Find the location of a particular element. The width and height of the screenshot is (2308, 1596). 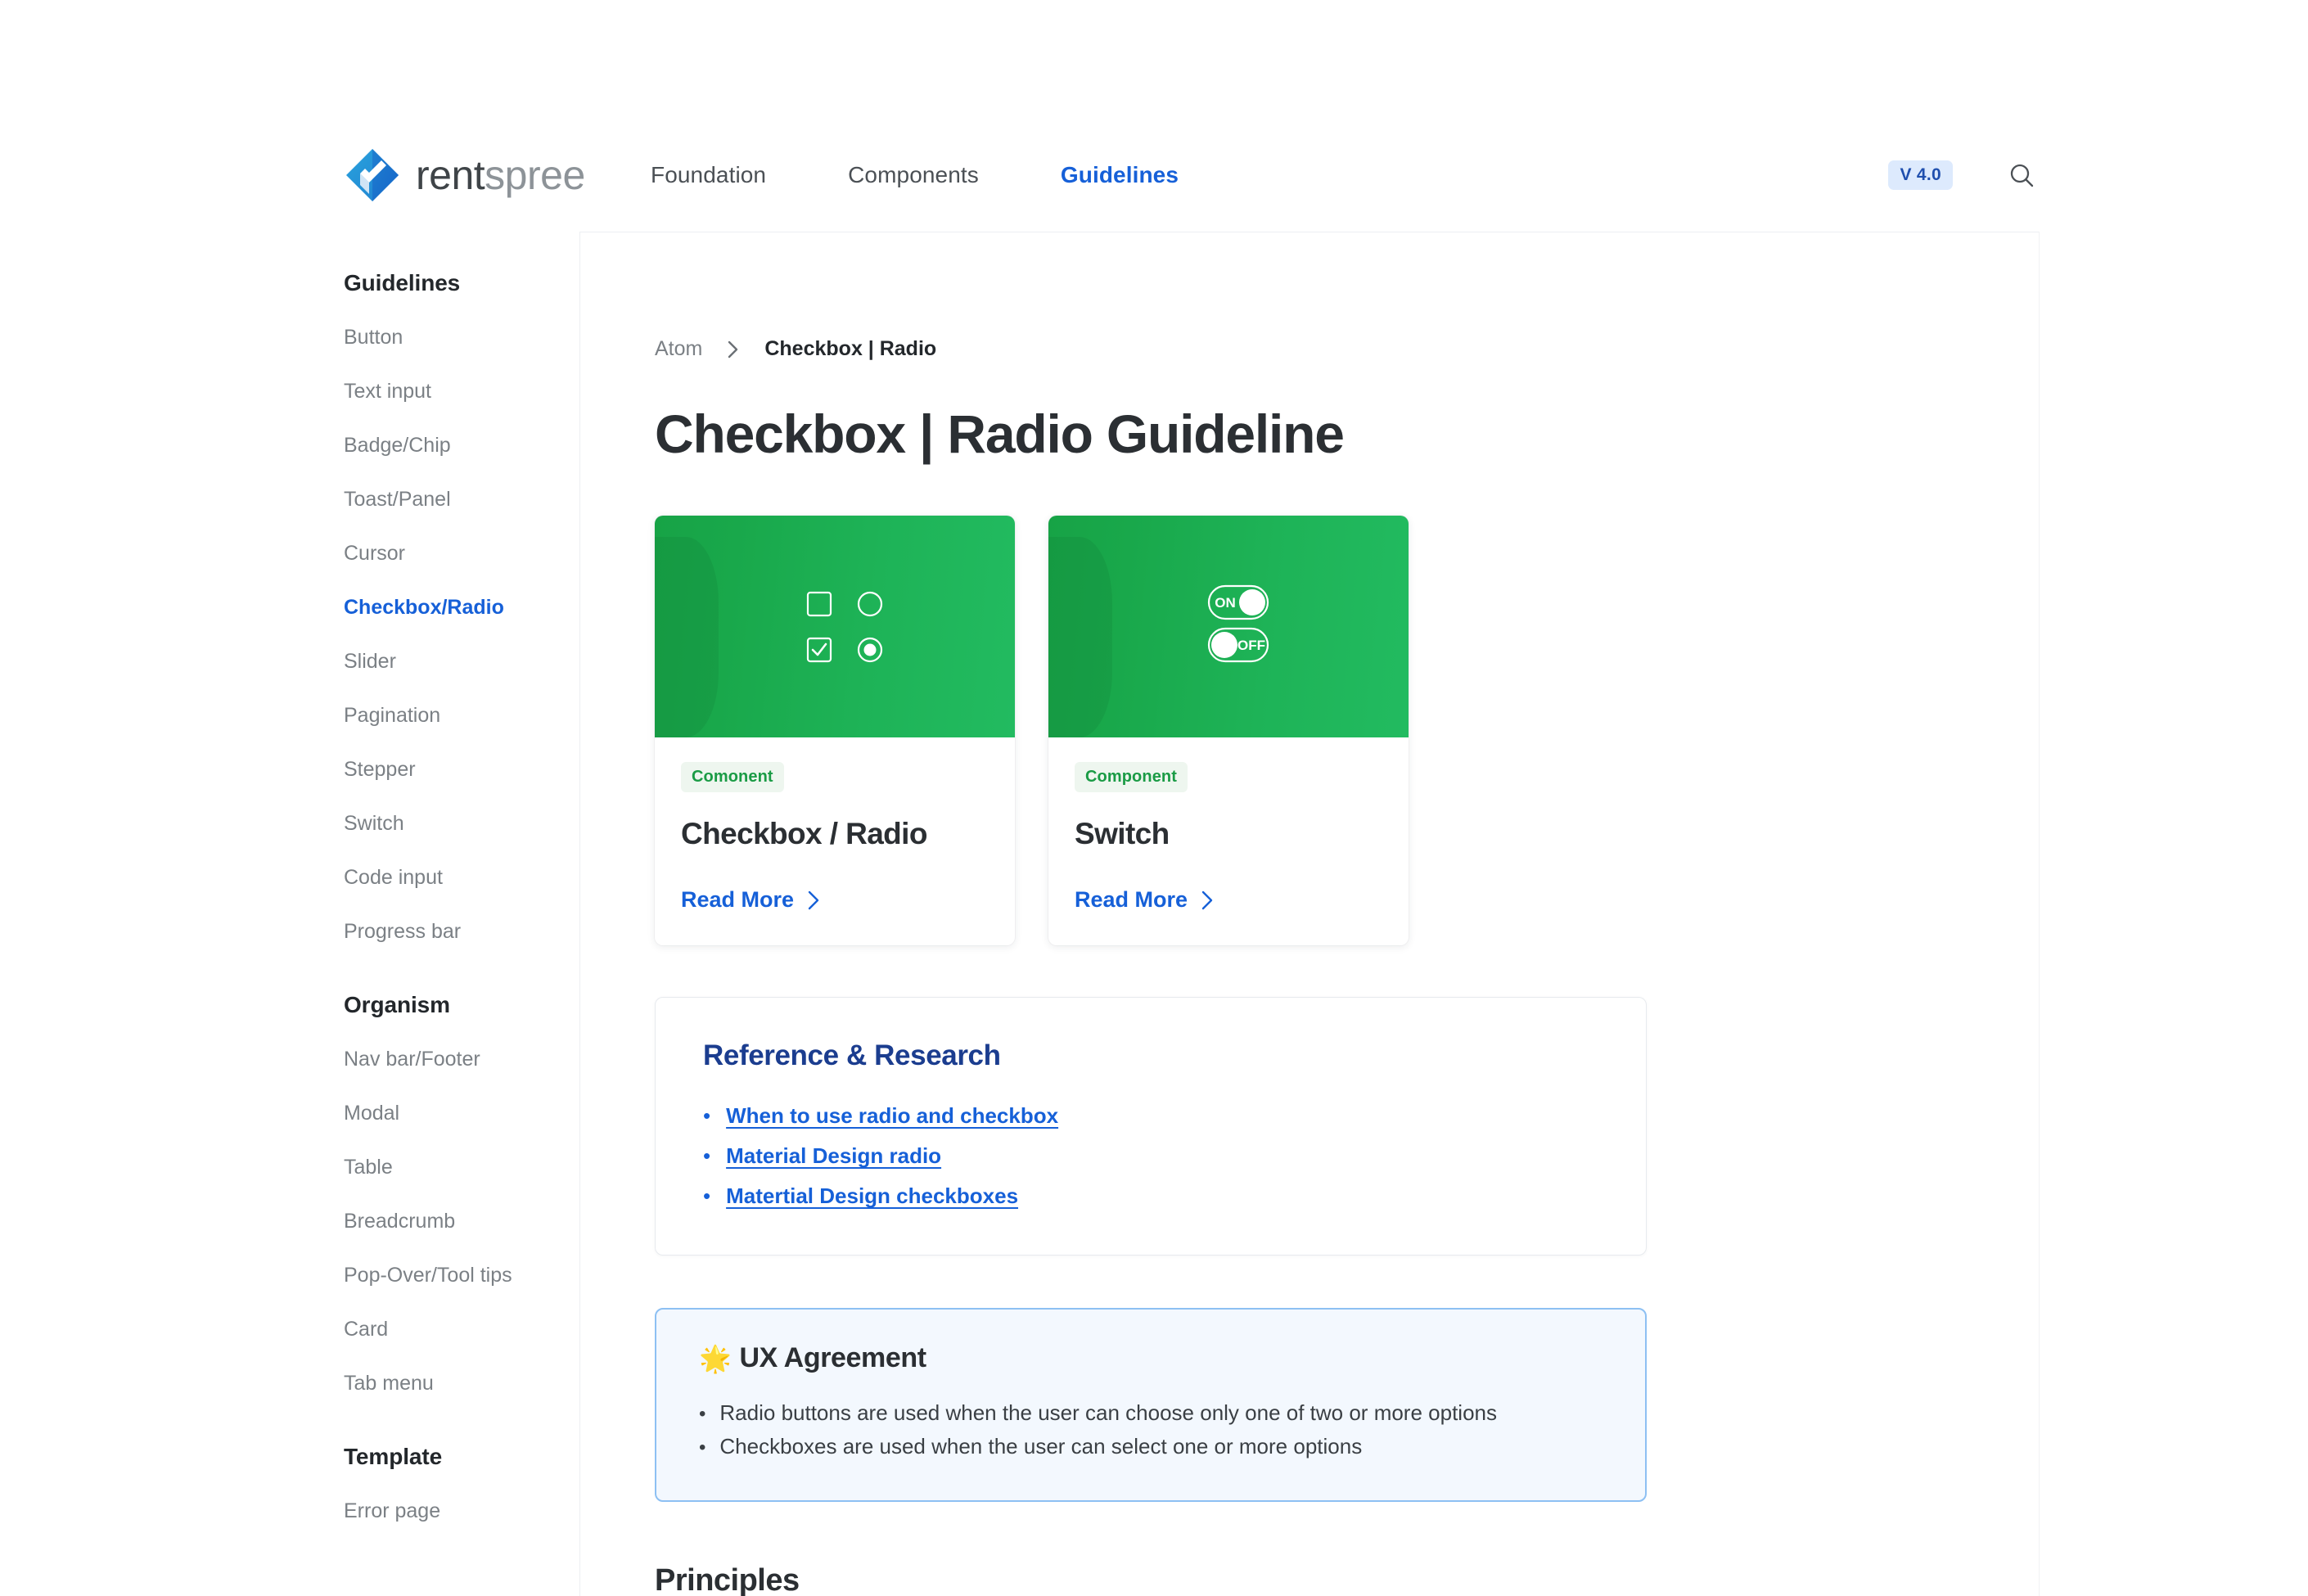

sidebar-item-switch: Switch is located at coordinates (458, 824).